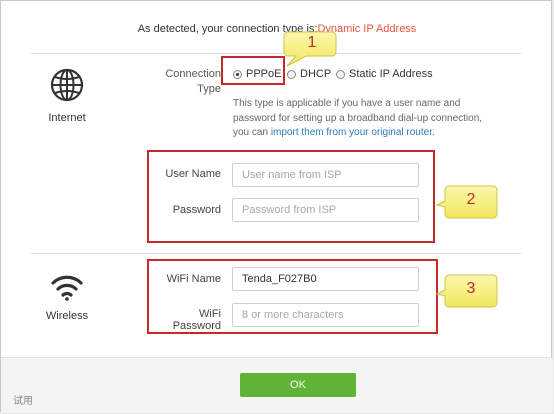  I want to click on radio-static-ip-label: Static IP Address, so click(391, 74).